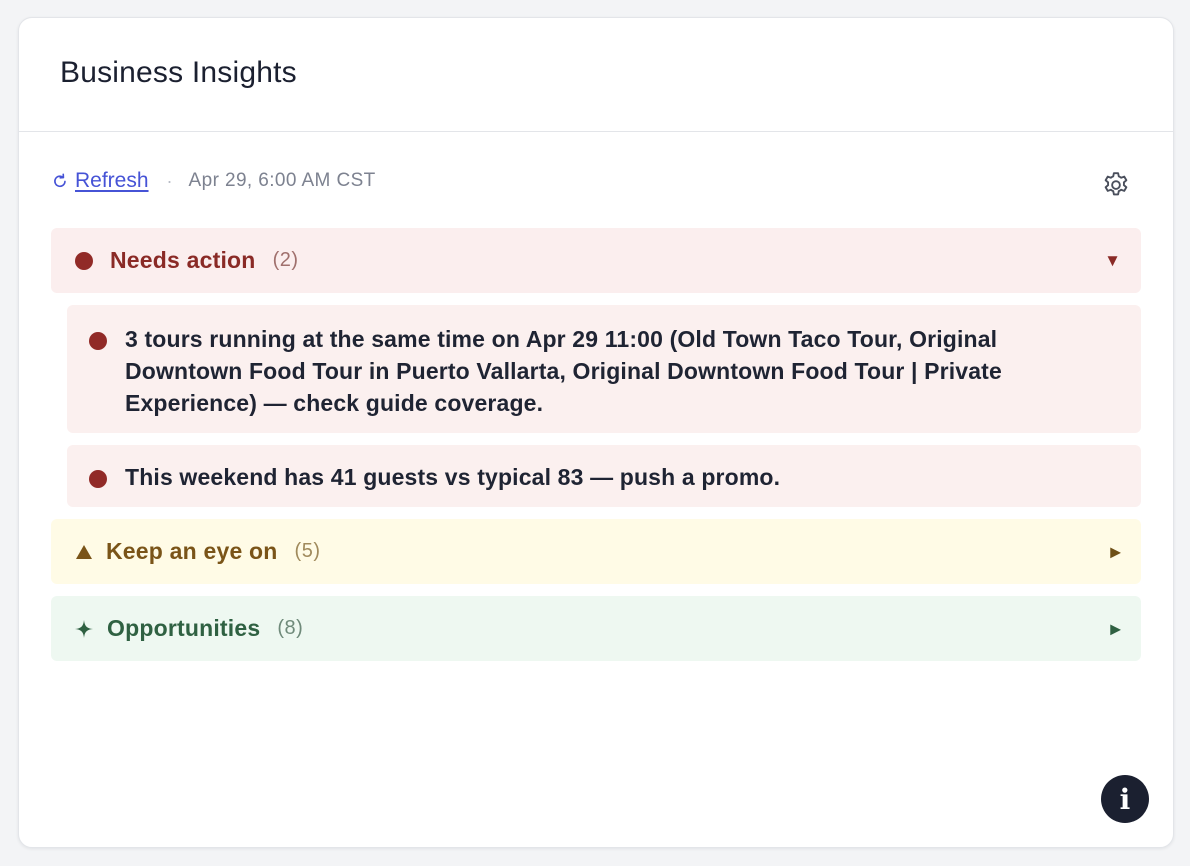 Image resolution: width=1190 pixels, height=866 pixels. Describe the element at coordinates (596, 551) in the screenshot. I see `section-keep-an-eye-on-header: Keep an eye on (5) ▶` at that location.